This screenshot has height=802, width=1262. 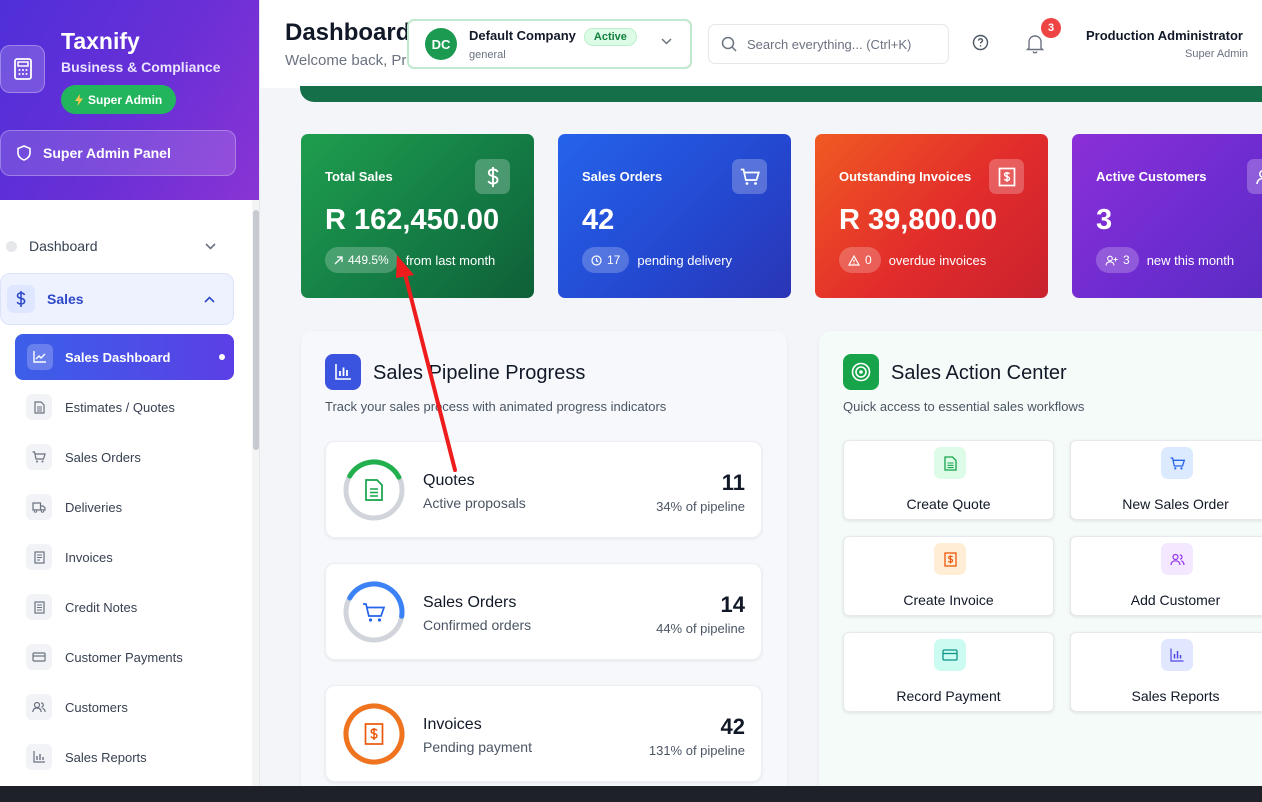 I want to click on nav-dashboard: Dashboard, so click(x=117, y=246).